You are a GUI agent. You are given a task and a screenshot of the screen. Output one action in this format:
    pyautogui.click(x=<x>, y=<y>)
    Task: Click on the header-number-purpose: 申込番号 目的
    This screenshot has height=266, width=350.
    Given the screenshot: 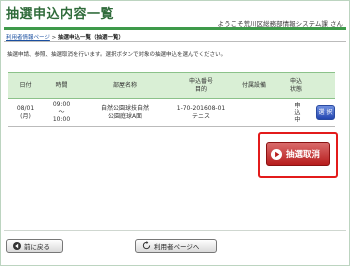 What is the action you would take?
    pyautogui.click(x=200, y=85)
    